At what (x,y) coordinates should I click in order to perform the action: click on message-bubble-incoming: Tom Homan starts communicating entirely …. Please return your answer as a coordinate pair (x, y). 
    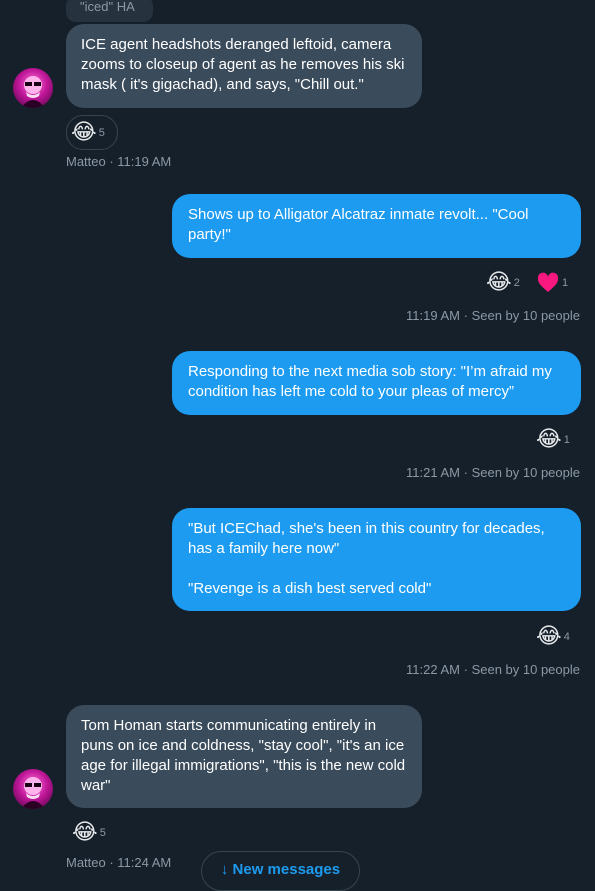
    Looking at the image, I should click on (244, 756).